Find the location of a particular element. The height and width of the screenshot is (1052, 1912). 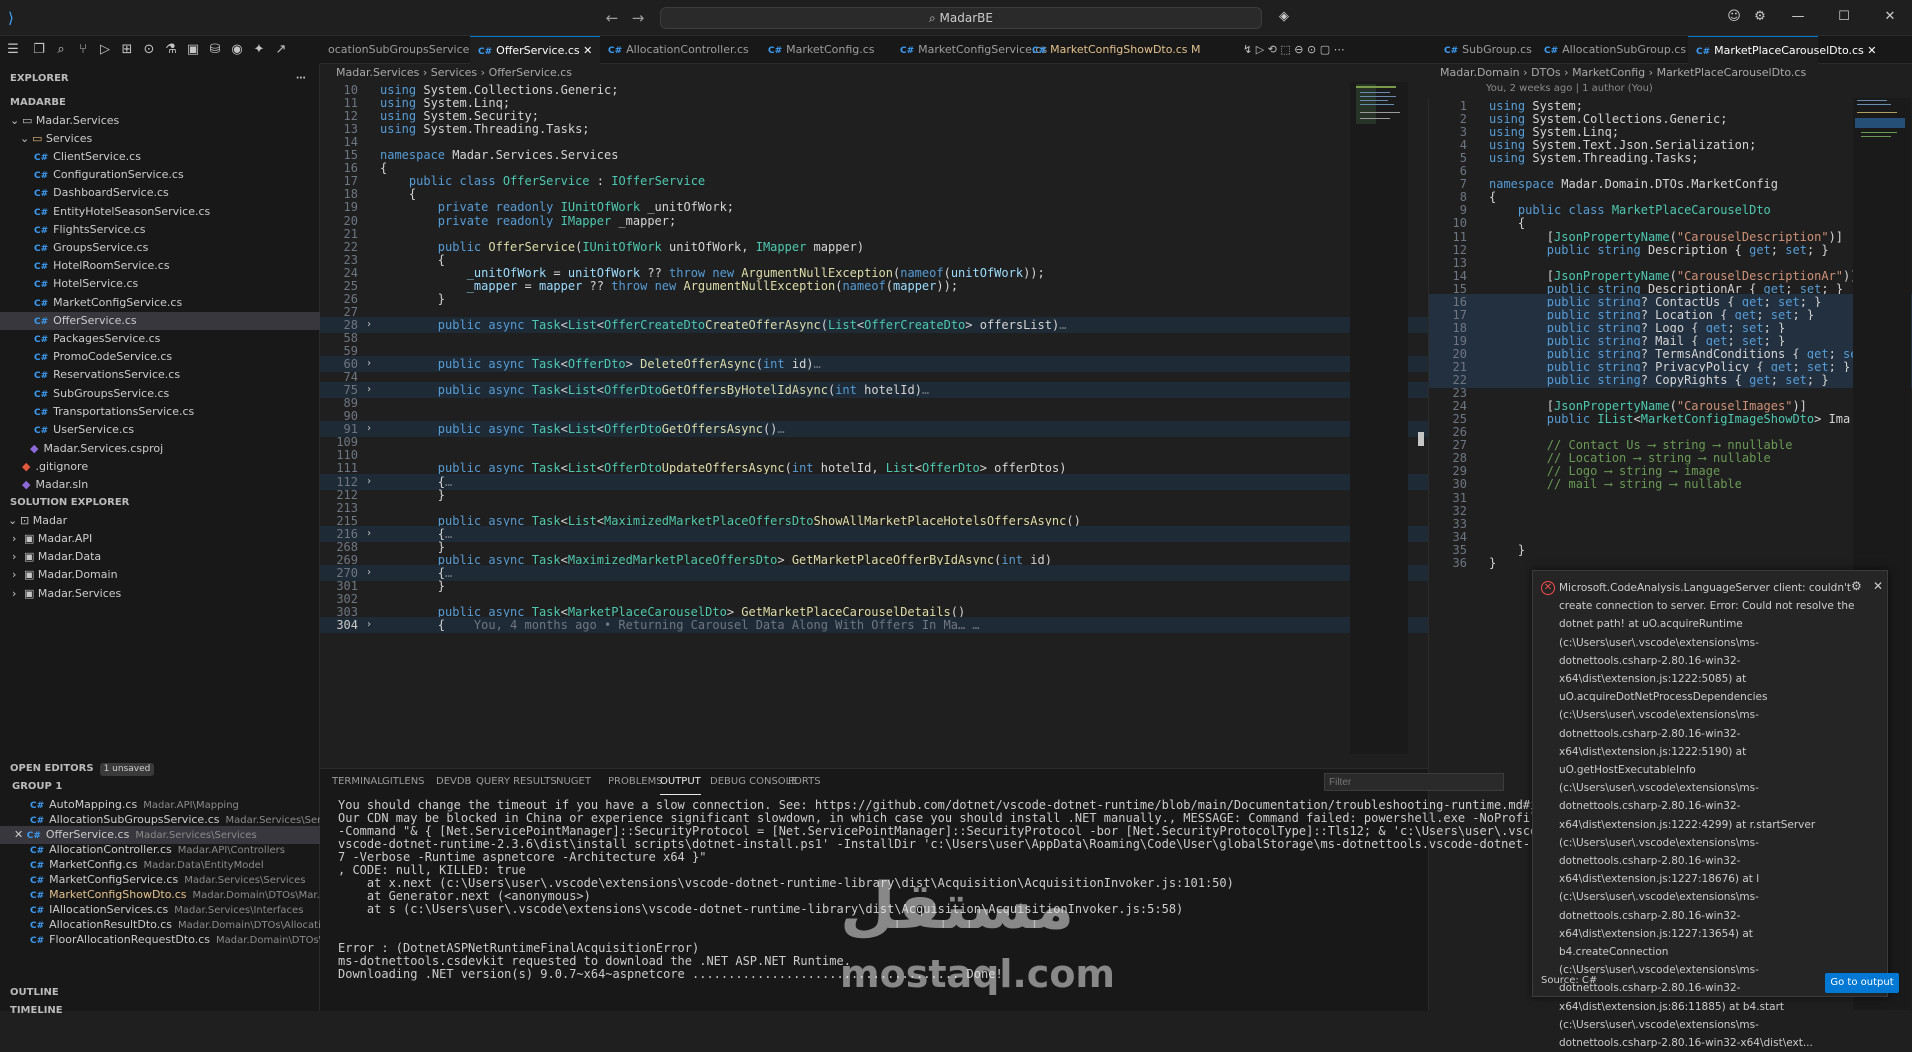

tree-item-file: C# PromoCodeService.cs is located at coordinates (160, 357).